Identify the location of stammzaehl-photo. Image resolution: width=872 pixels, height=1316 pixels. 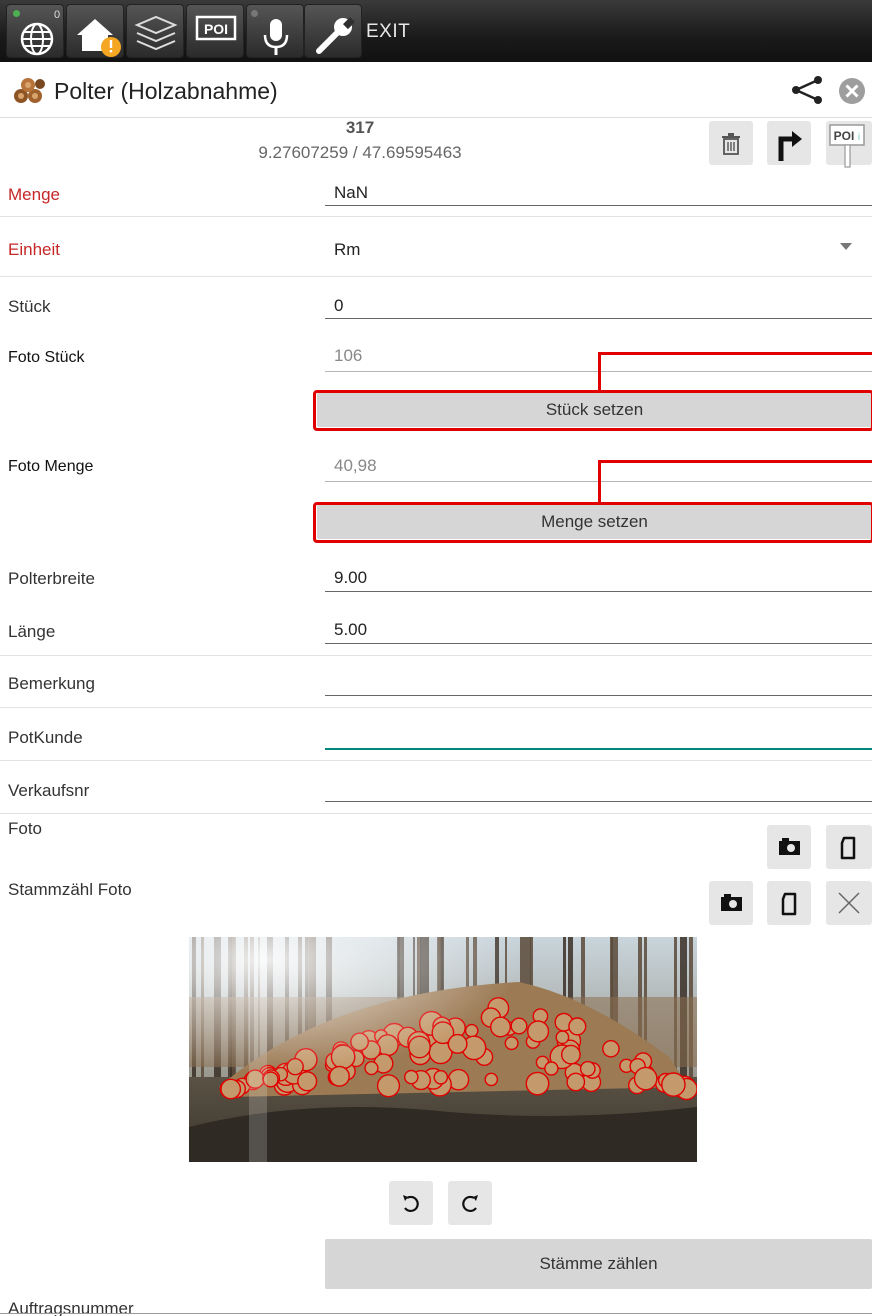
(443, 1049).